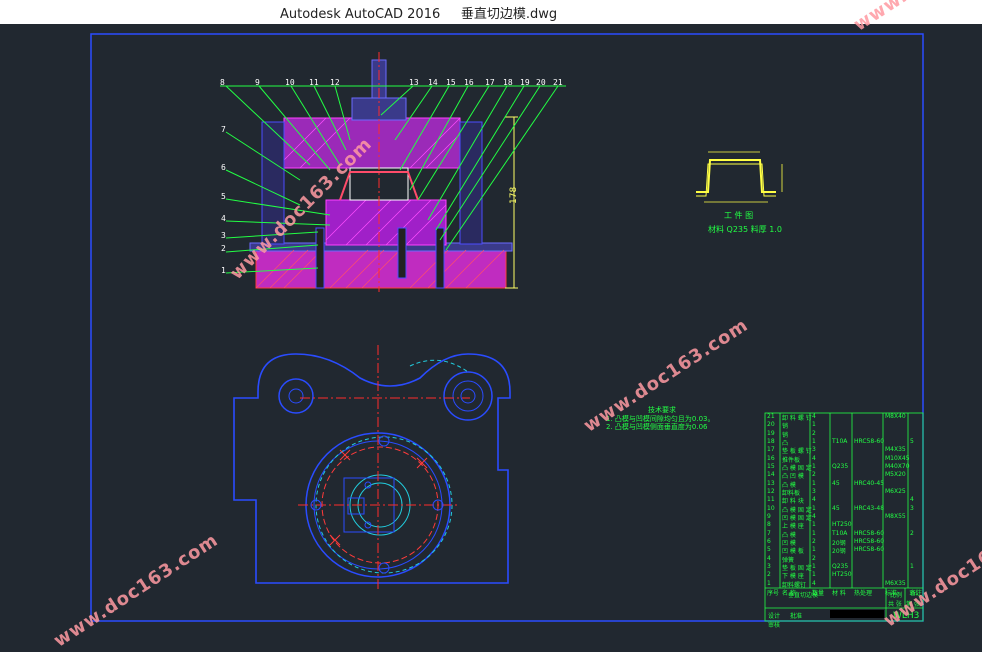 The width and height of the screenshot is (982, 652). I want to click on leader-19: 19, so click(525, 82).